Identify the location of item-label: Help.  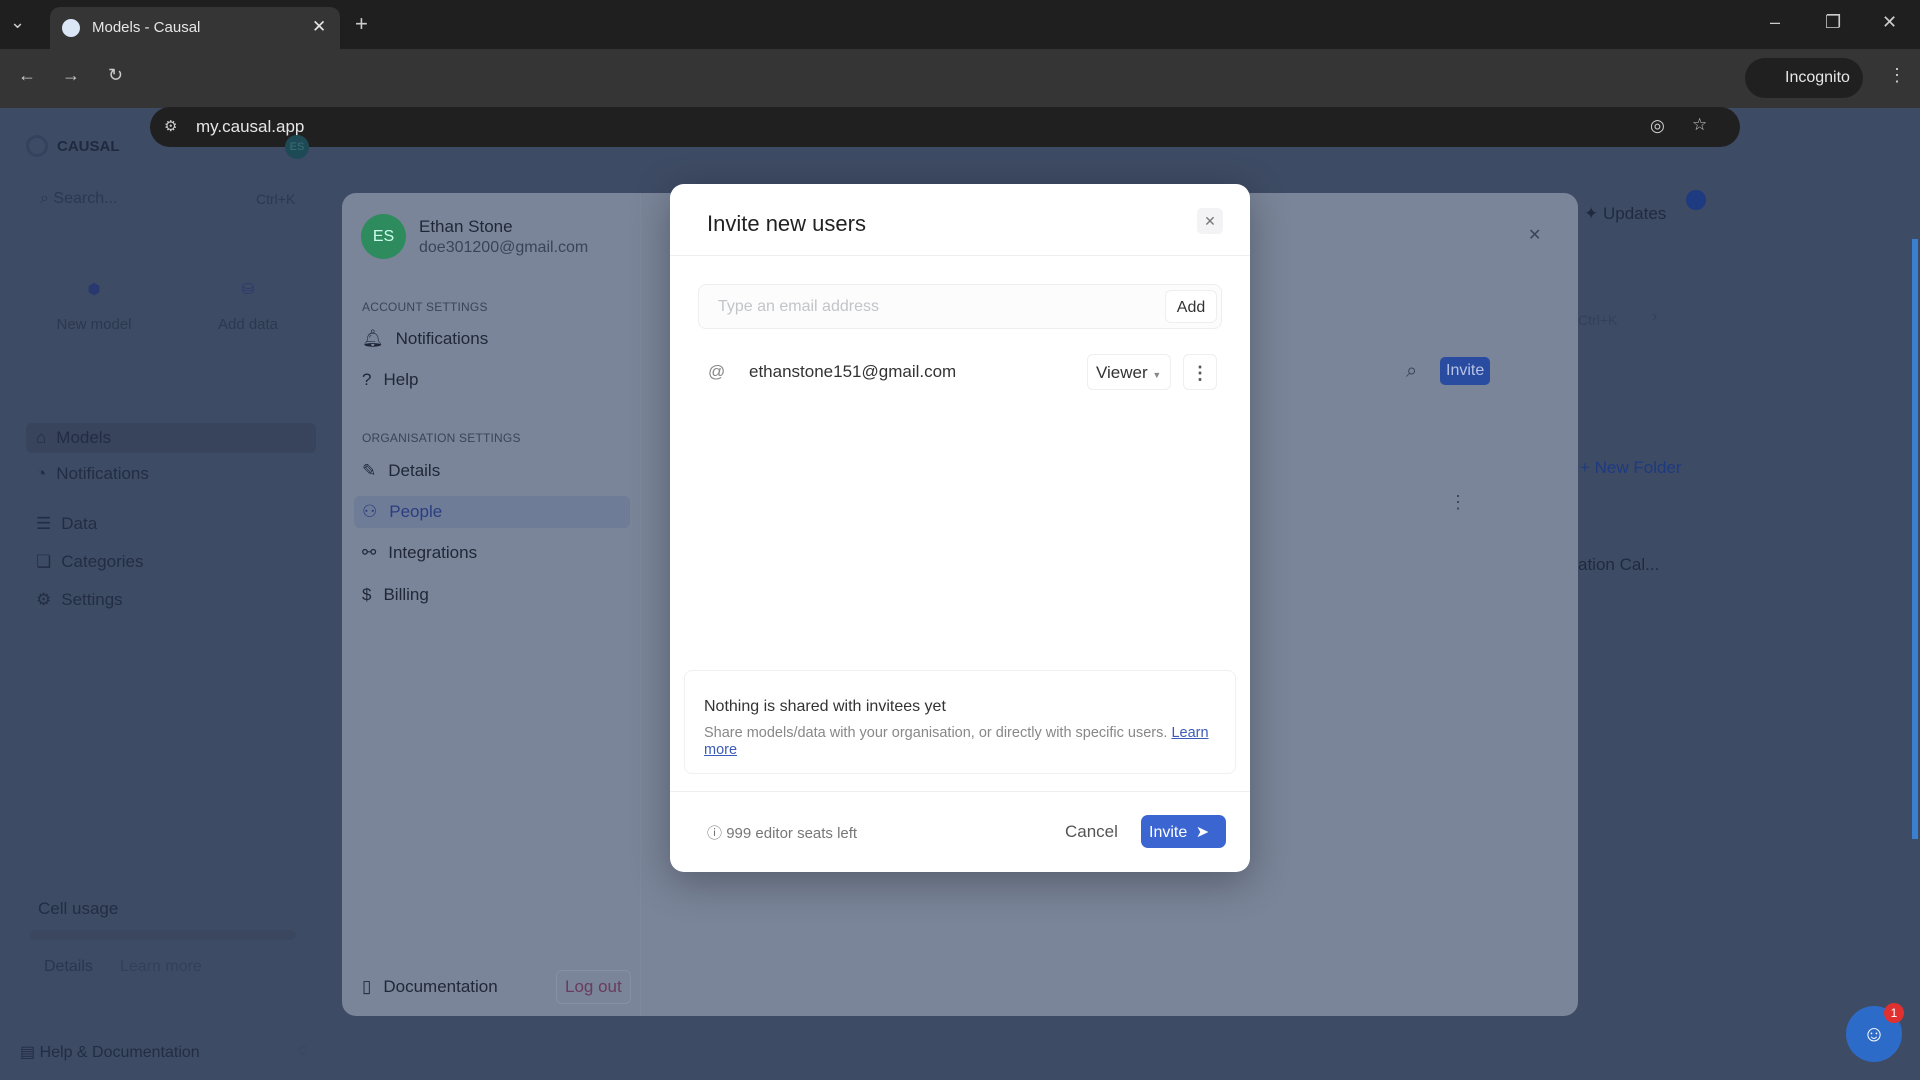
(401, 379).